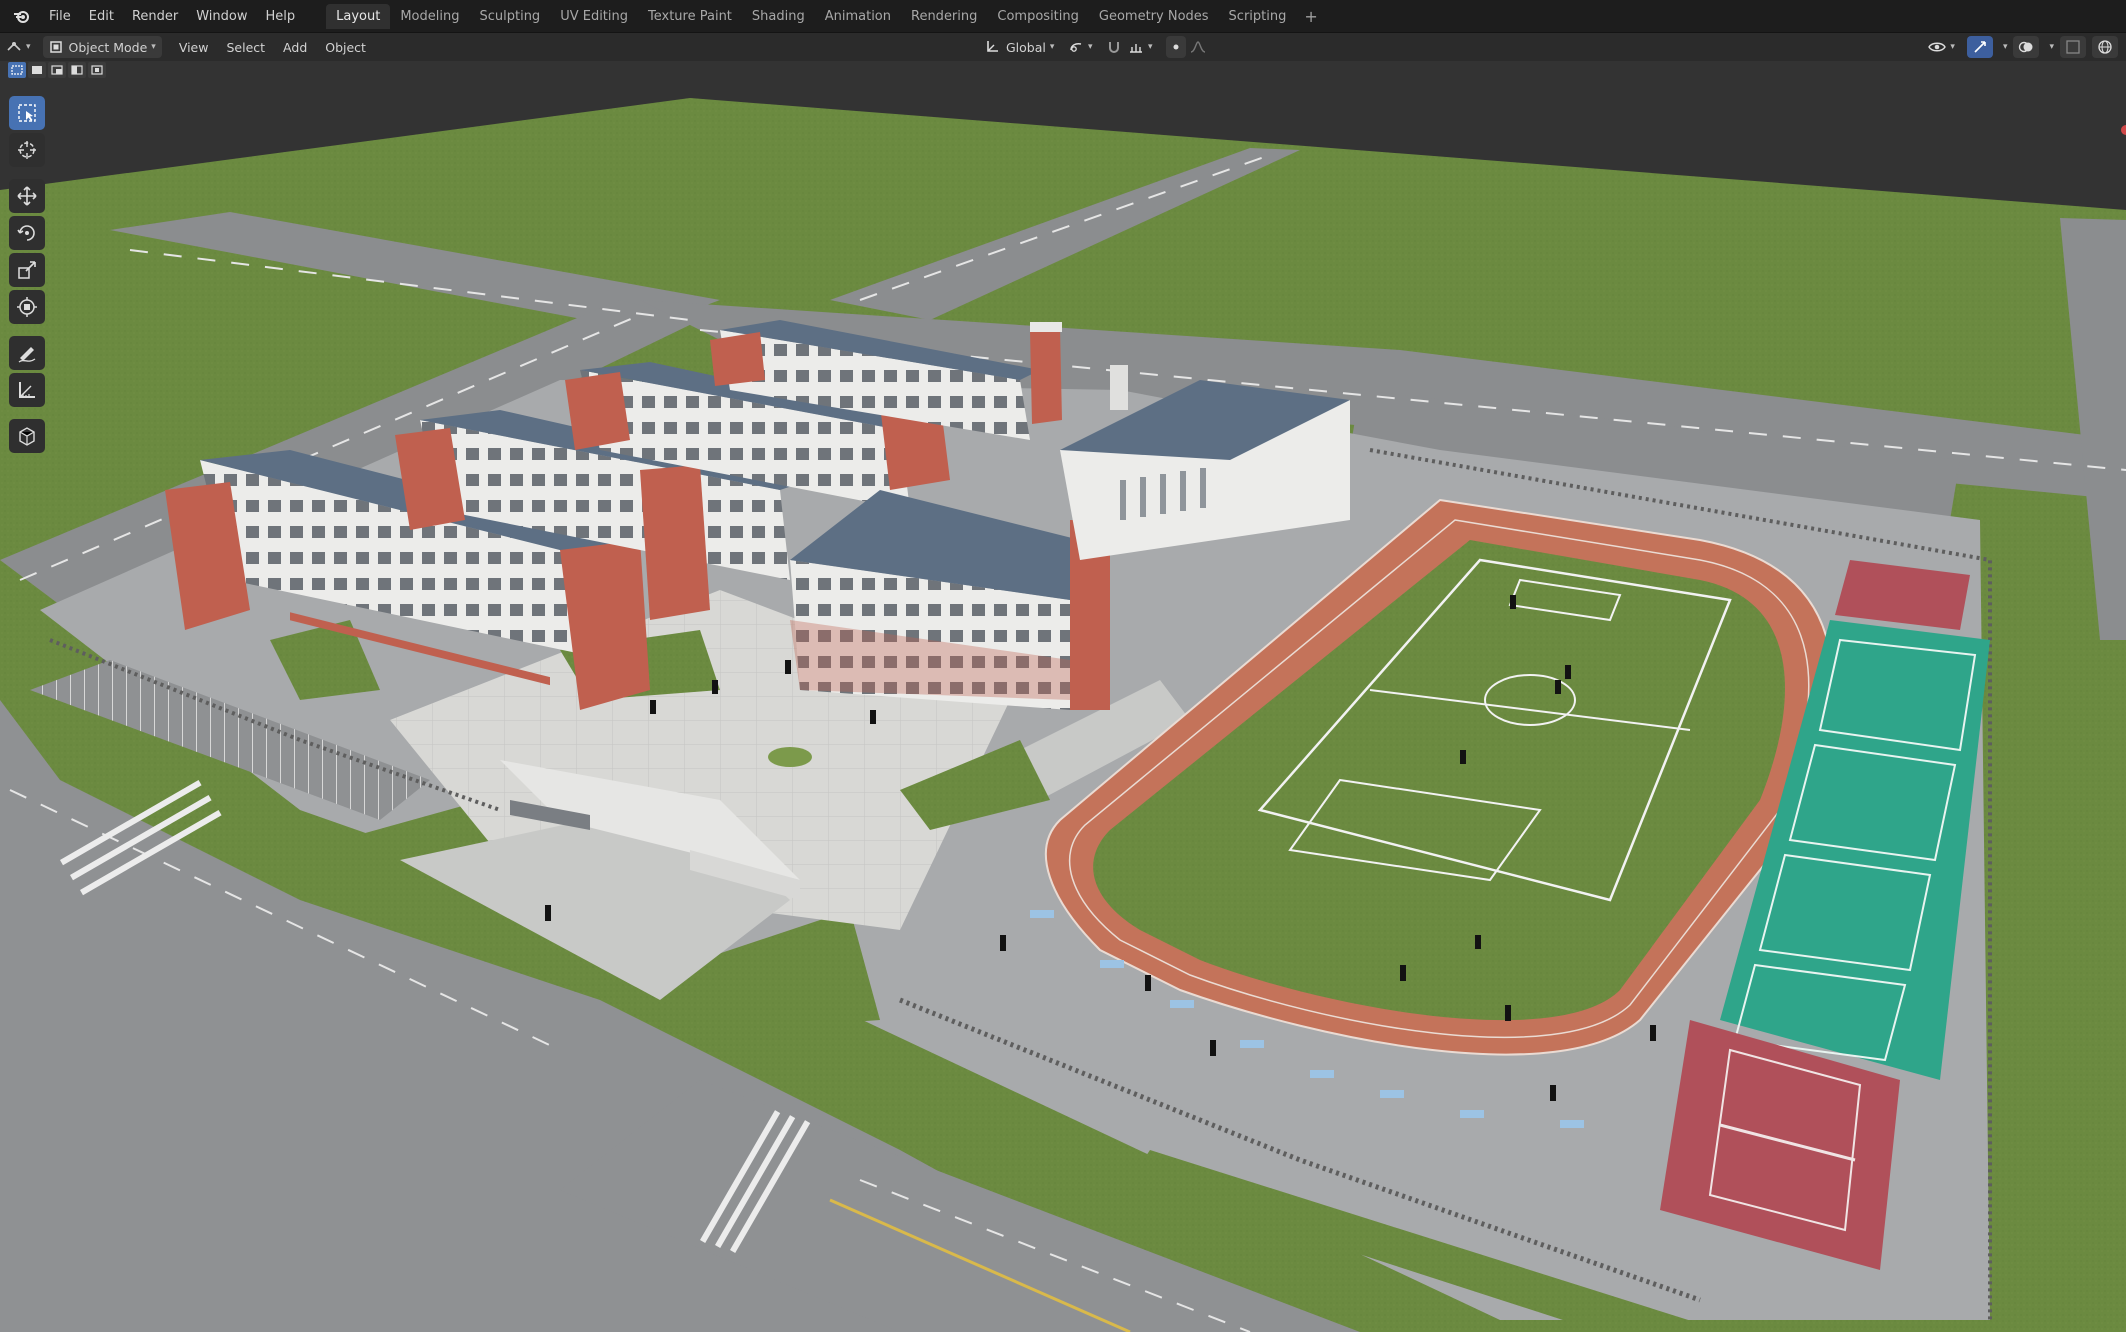 The image size is (2126, 1332). What do you see at coordinates (245, 47) in the screenshot?
I see `menu-select: Select` at bounding box center [245, 47].